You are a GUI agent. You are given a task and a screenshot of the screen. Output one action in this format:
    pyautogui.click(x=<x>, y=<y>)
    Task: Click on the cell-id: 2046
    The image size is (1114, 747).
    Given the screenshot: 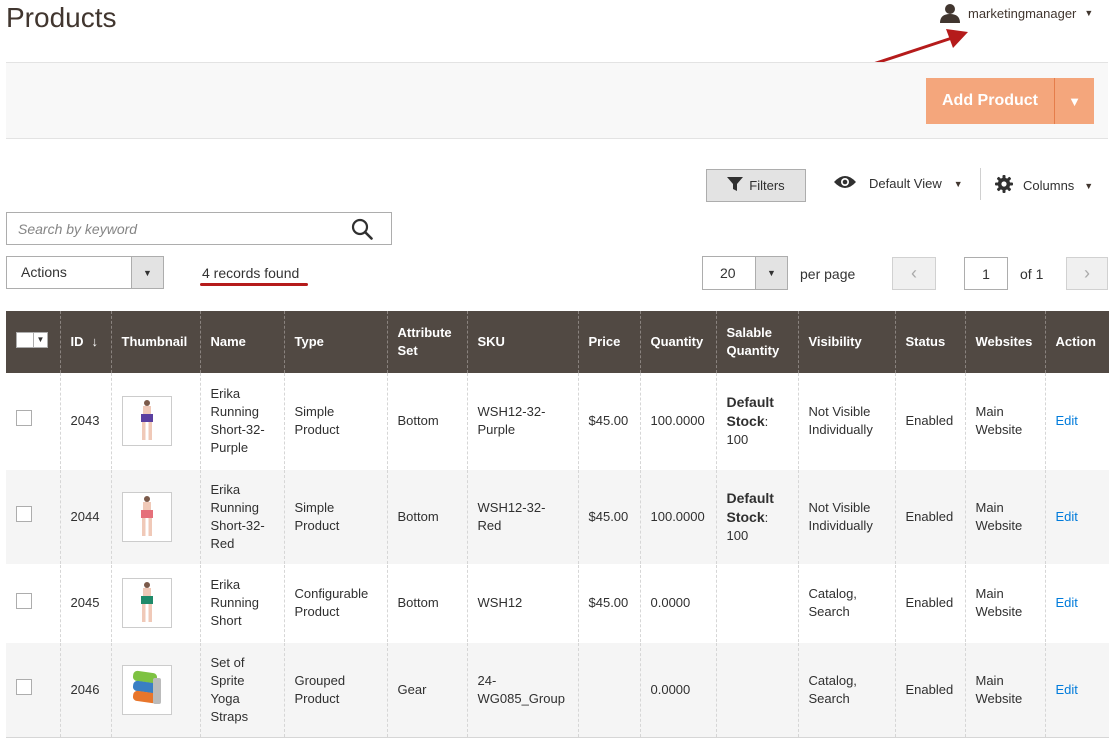 What is the action you would take?
    pyautogui.click(x=85, y=690)
    